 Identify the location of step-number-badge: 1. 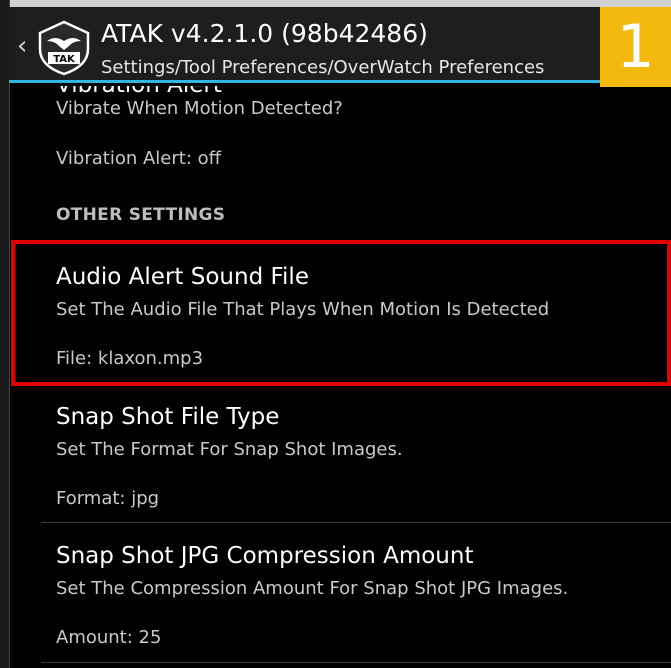
(635, 47).